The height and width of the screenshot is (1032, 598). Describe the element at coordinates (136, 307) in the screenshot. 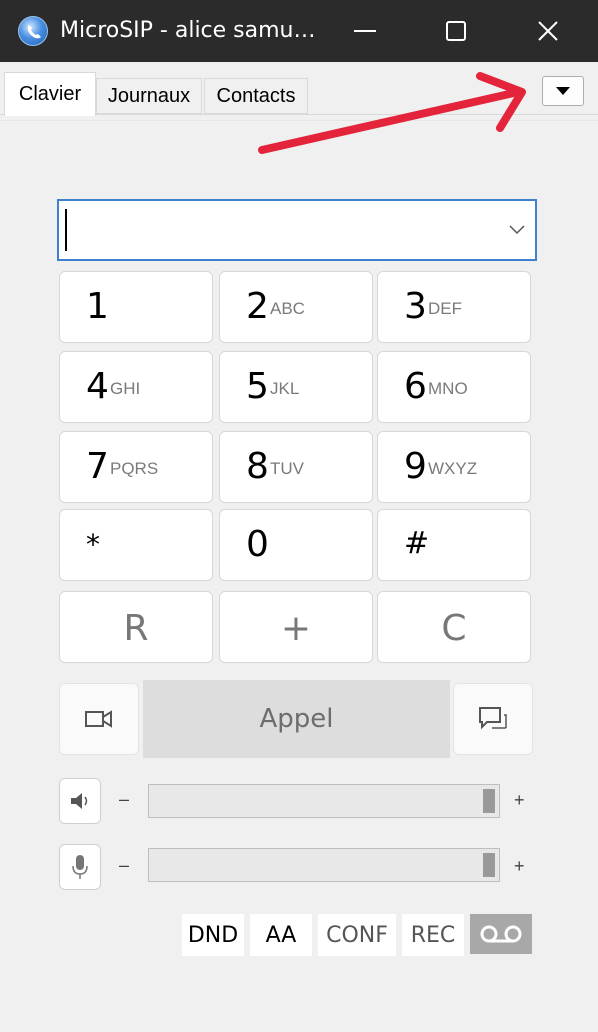

I see `key-1: 1` at that location.